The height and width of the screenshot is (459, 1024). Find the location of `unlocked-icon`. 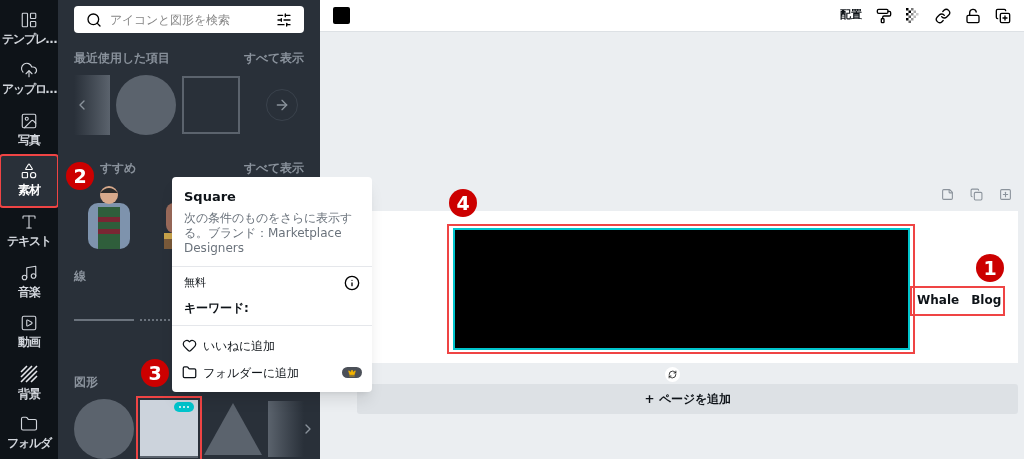

unlocked-icon is located at coordinates (973, 15).